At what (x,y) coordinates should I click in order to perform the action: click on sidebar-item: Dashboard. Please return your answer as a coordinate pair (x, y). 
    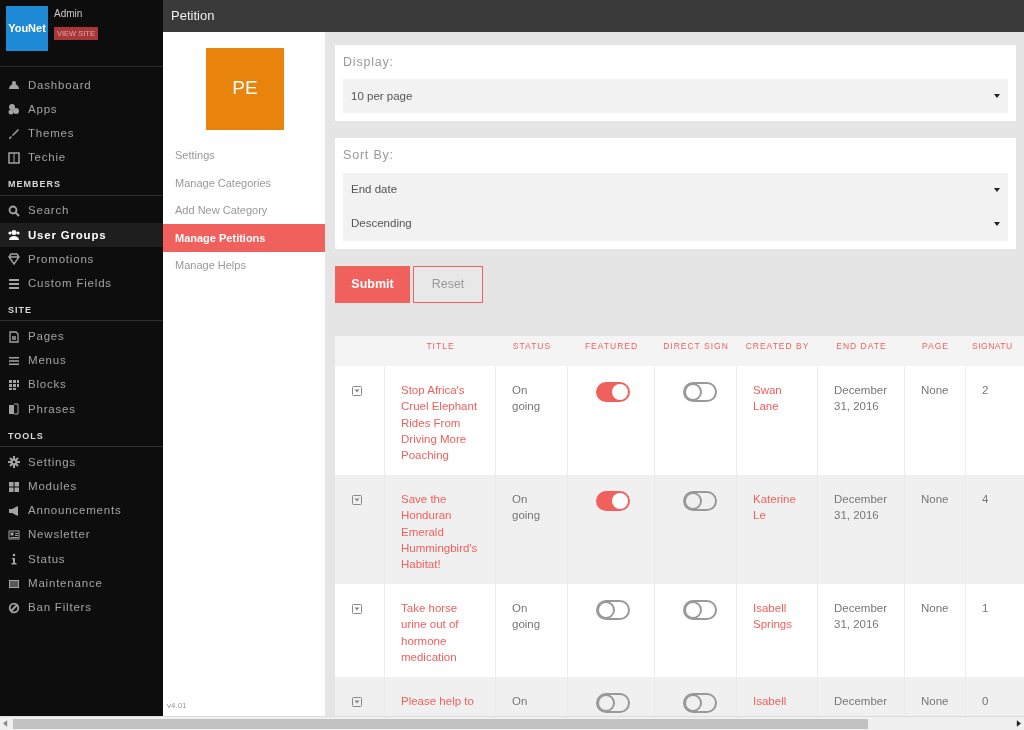
    Looking at the image, I should click on (81, 85).